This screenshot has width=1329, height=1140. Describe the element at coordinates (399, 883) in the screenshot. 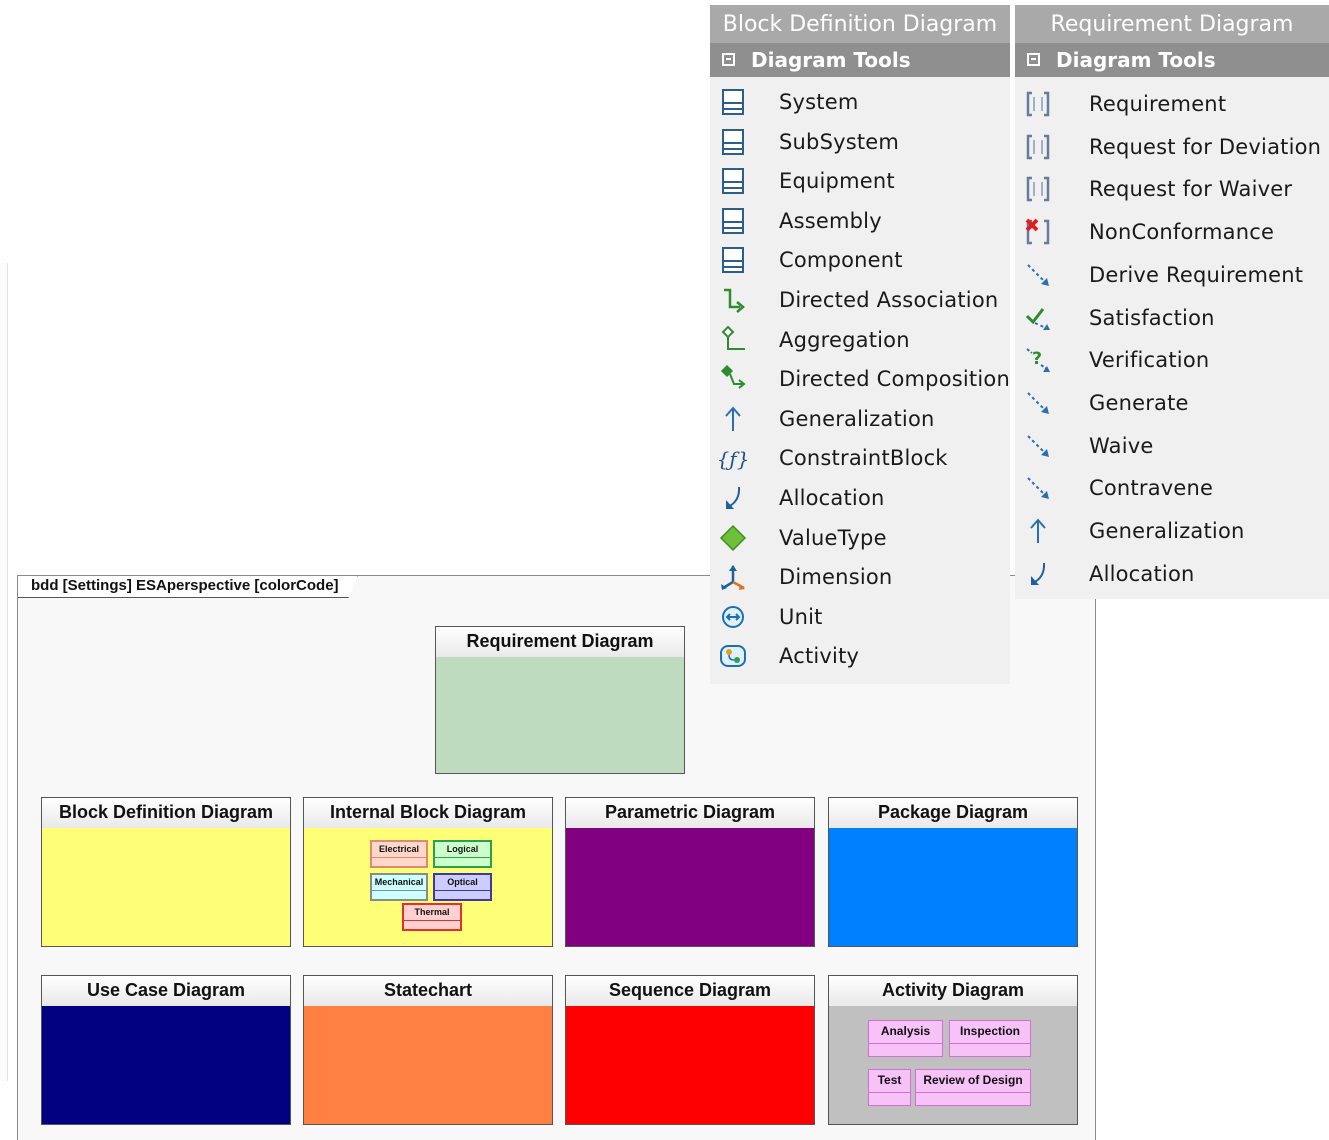

I see `ibd-part-label: Mechanical` at that location.